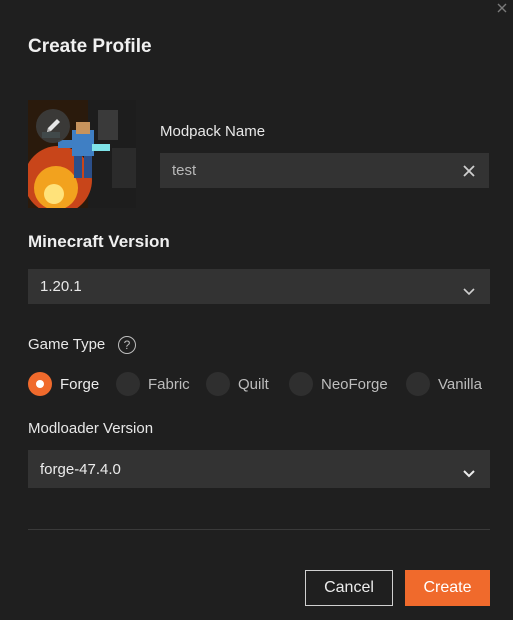  I want to click on modloader-version-value: forge-47.4.0, so click(80, 469).